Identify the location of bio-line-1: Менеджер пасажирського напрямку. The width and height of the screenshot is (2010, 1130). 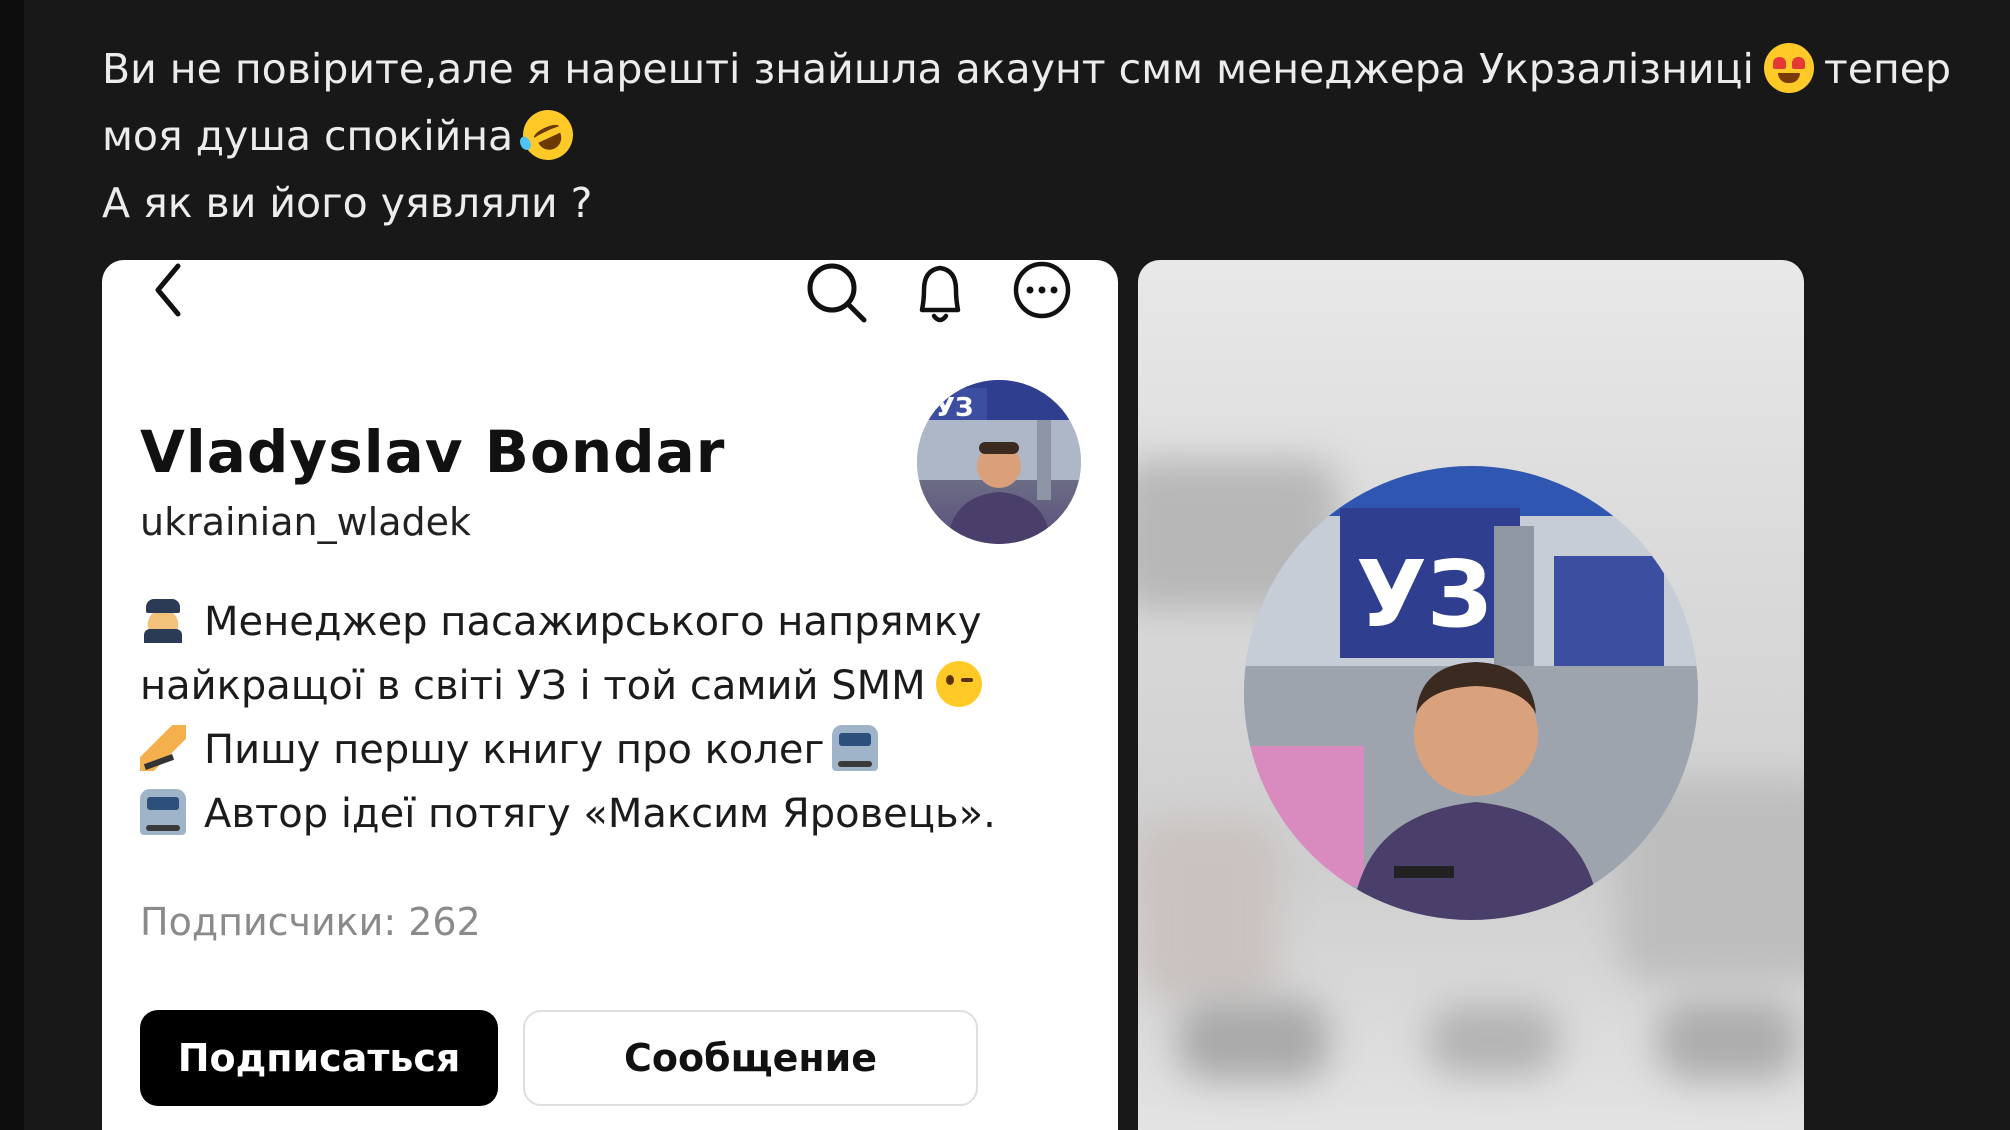
(590, 622).